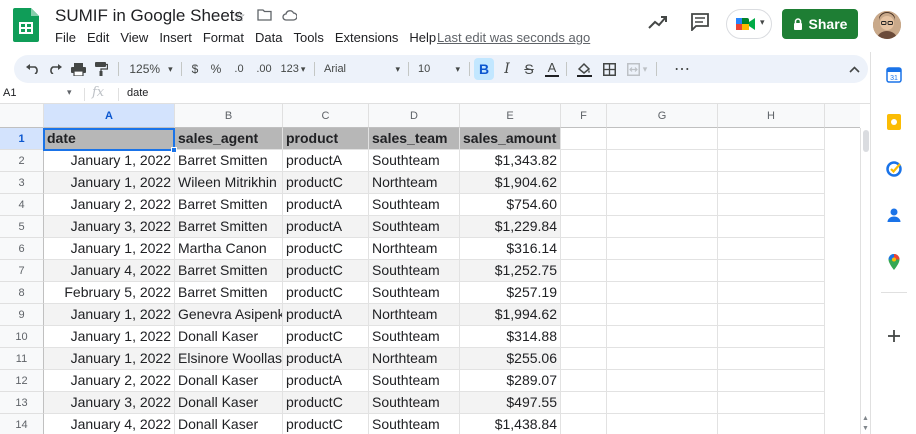 Image resolution: width=916 pixels, height=434 pixels. I want to click on redo-icon, so click(55, 69).